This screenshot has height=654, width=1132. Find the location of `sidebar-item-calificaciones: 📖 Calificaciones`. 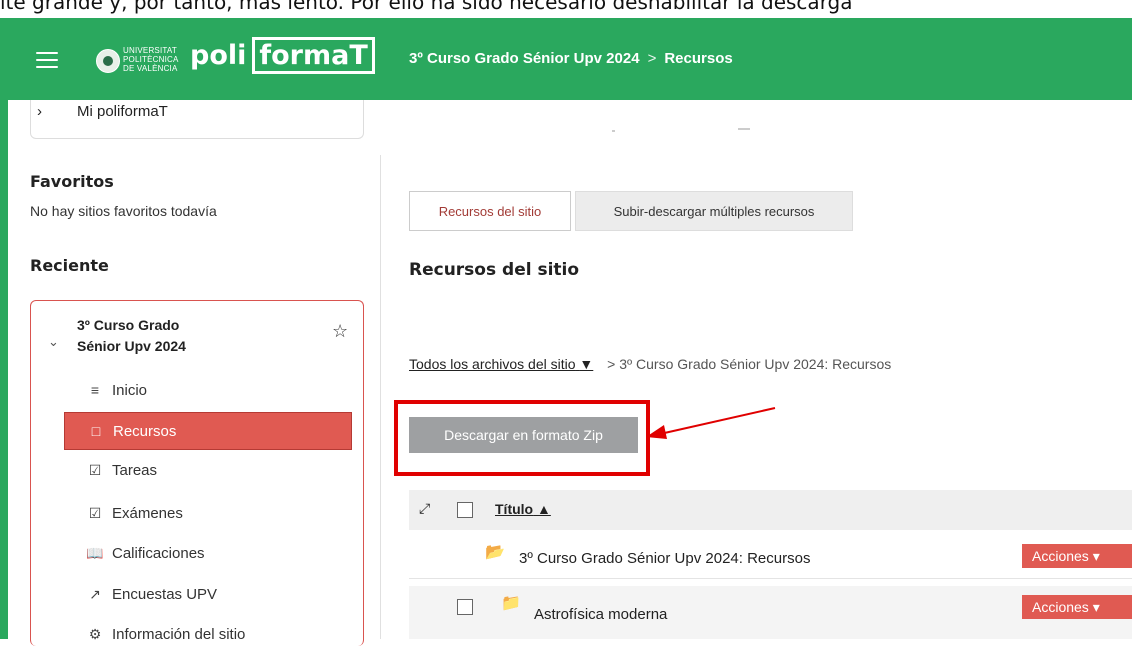

sidebar-item-calificaciones: 📖 Calificaciones is located at coordinates (208, 554).